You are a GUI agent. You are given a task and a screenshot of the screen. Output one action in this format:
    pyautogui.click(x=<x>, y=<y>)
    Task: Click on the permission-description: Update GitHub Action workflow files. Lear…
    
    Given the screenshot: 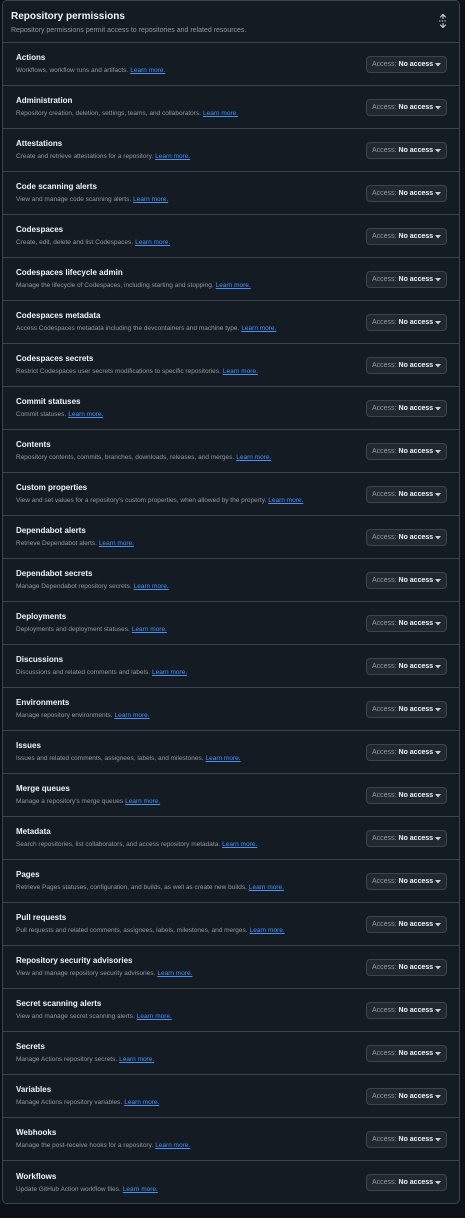 What is the action you would take?
    pyautogui.click(x=87, y=1189)
    